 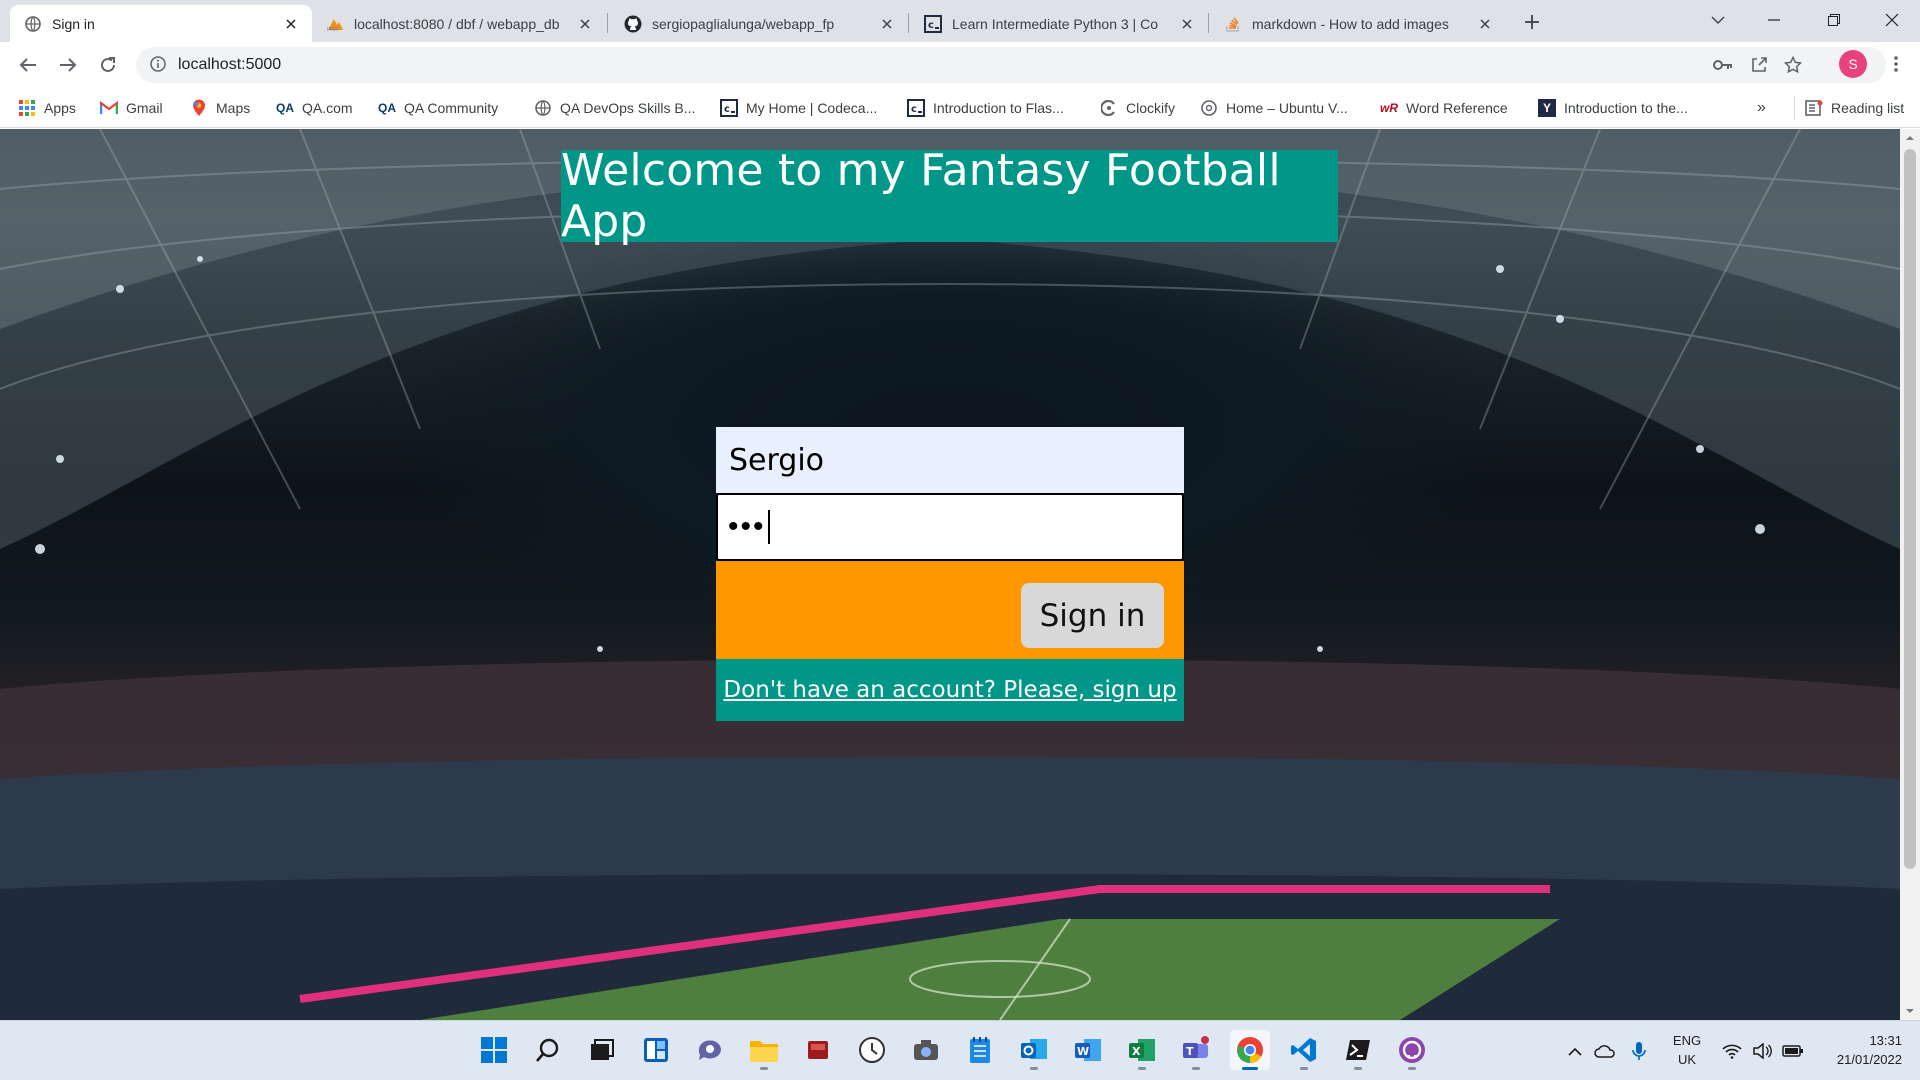 What do you see at coordinates (47, 108) in the screenshot?
I see `bookmark-apps: Apps` at bounding box center [47, 108].